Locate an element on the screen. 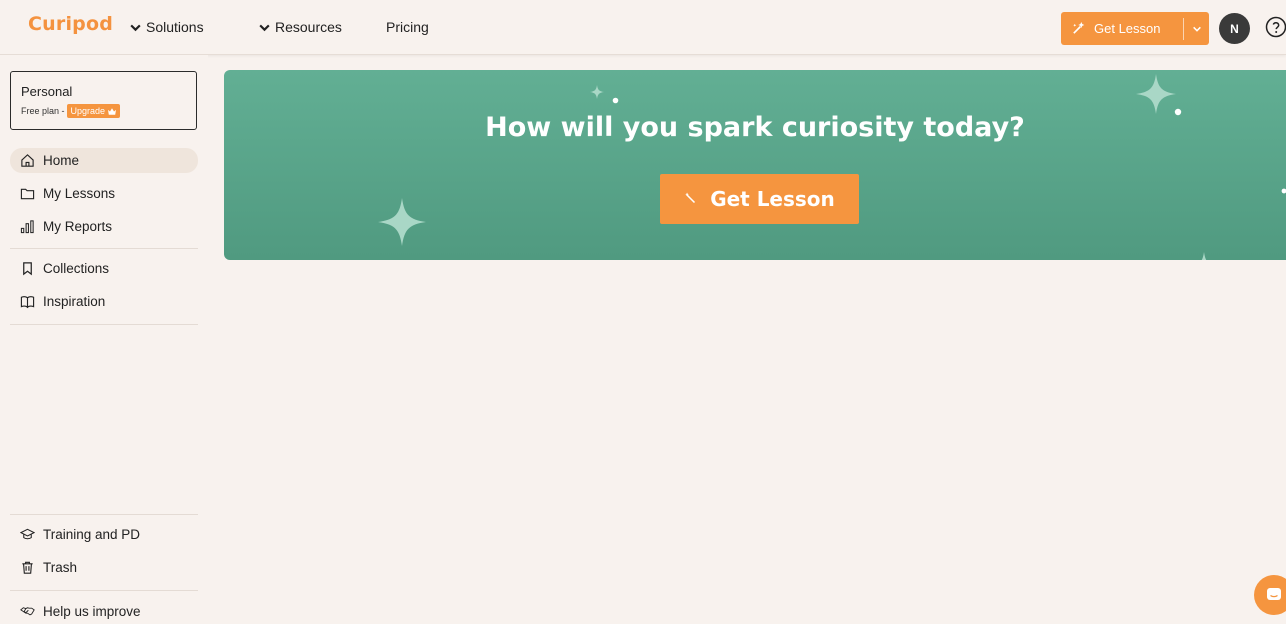 This screenshot has width=1286, height=624. hero-title: How will you spark curiosity today? is located at coordinates (755, 127).